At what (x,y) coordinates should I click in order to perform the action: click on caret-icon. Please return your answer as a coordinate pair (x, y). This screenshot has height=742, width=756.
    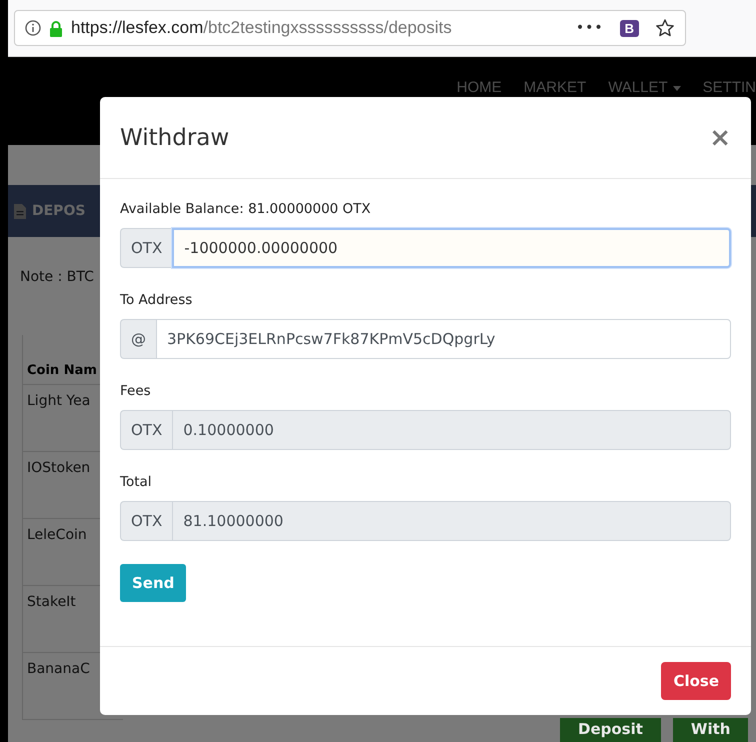
    Looking at the image, I should click on (676, 88).